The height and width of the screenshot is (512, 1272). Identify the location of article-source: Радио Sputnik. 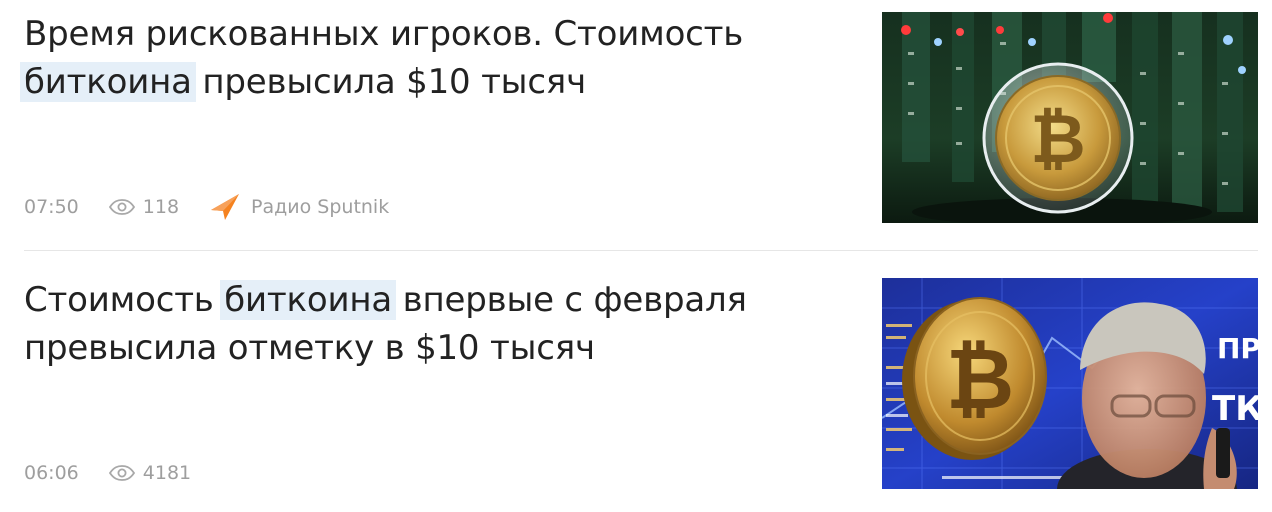
(299, 207).